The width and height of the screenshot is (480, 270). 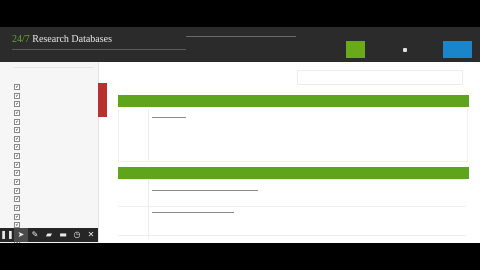 I want to click on login-button, so click(x=457, y=49).